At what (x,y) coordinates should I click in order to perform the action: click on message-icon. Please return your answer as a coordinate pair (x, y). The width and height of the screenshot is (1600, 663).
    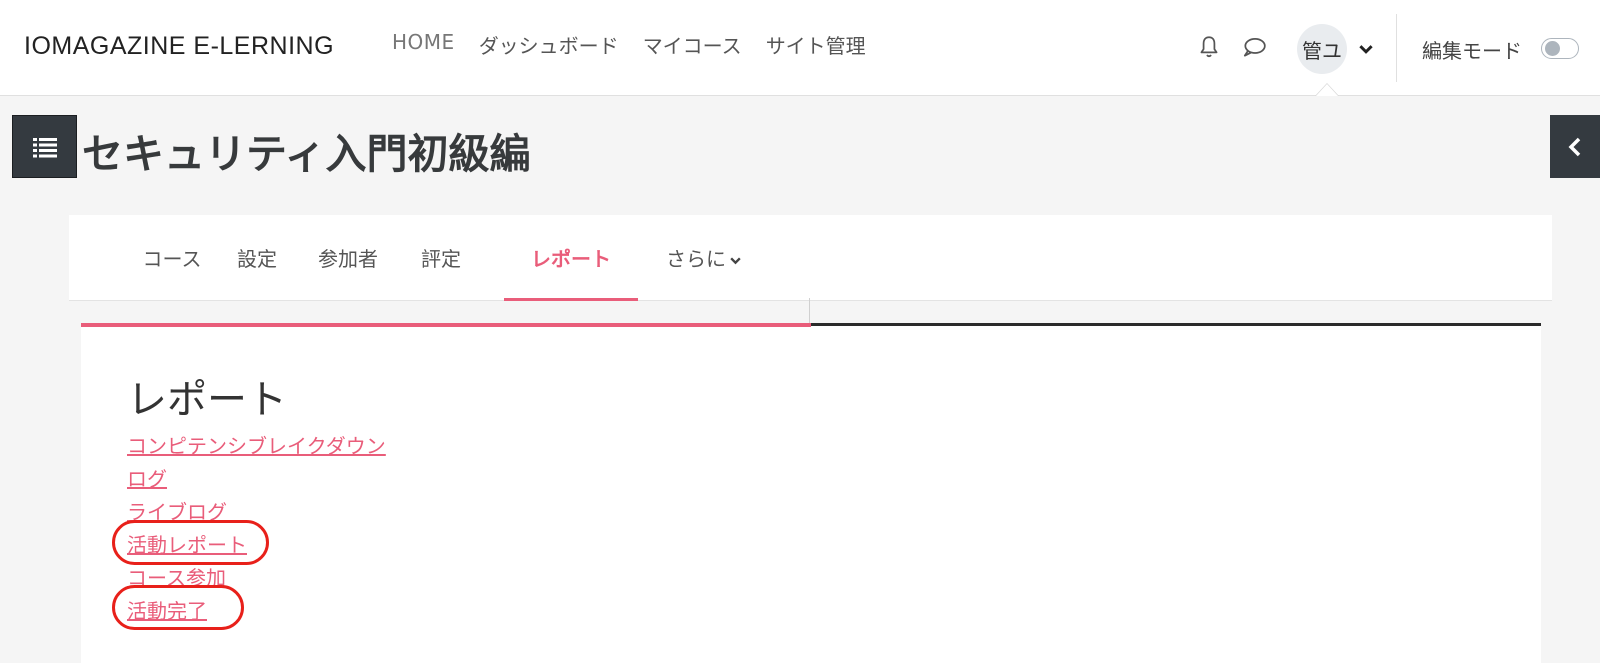
    Looking at the image, I should click on (1254, 47).